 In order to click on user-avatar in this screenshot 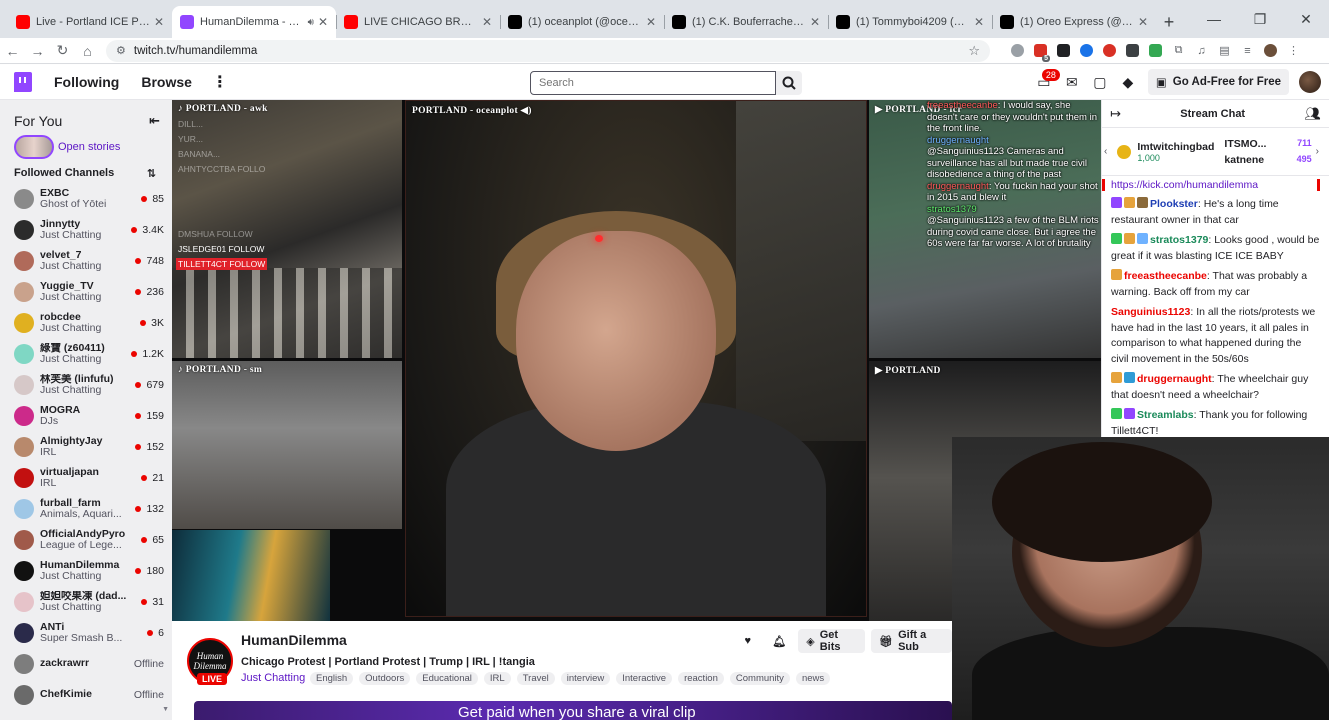, I will do `click(1310, 82)`.